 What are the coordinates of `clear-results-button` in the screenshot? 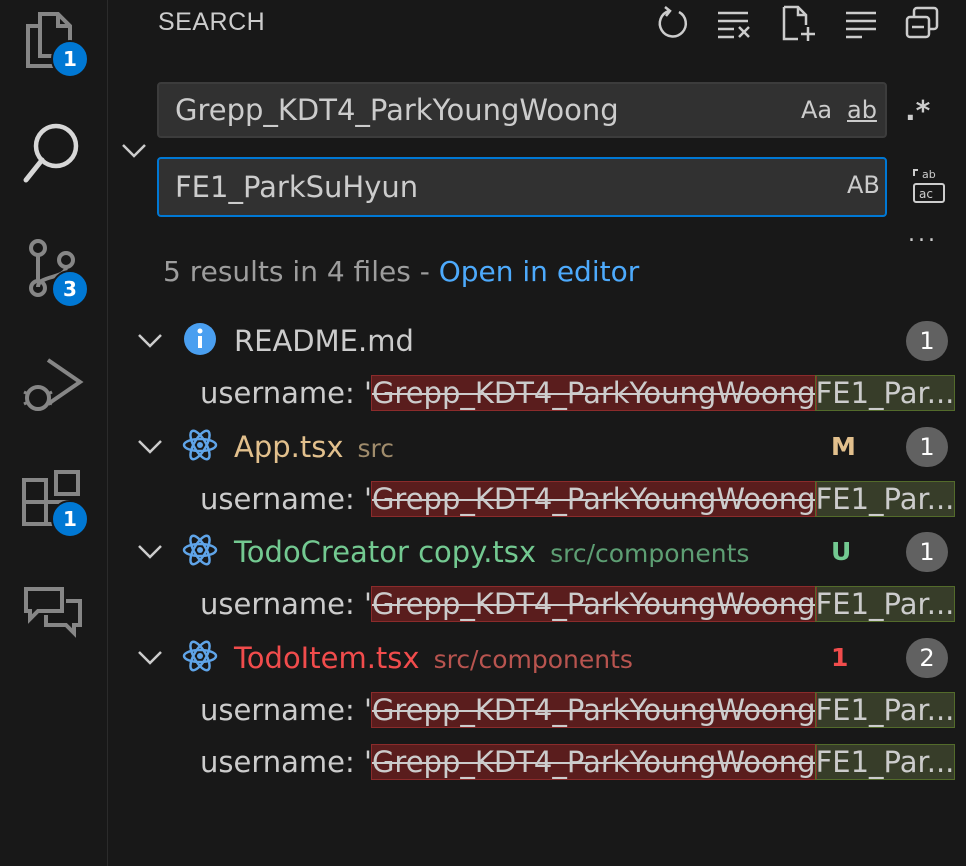 It's located at (736, 25).